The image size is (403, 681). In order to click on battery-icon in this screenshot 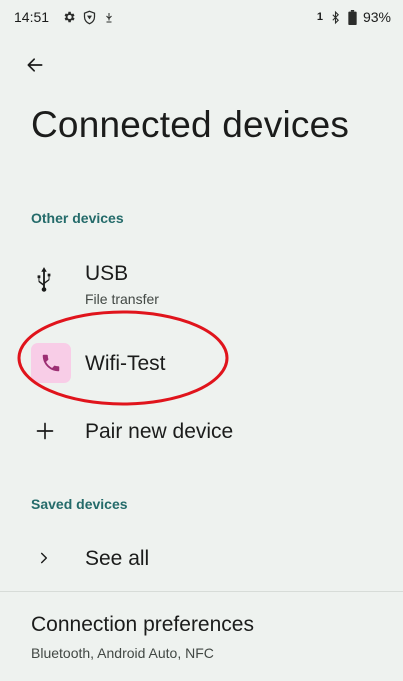, I will do `click(352, 17)`.